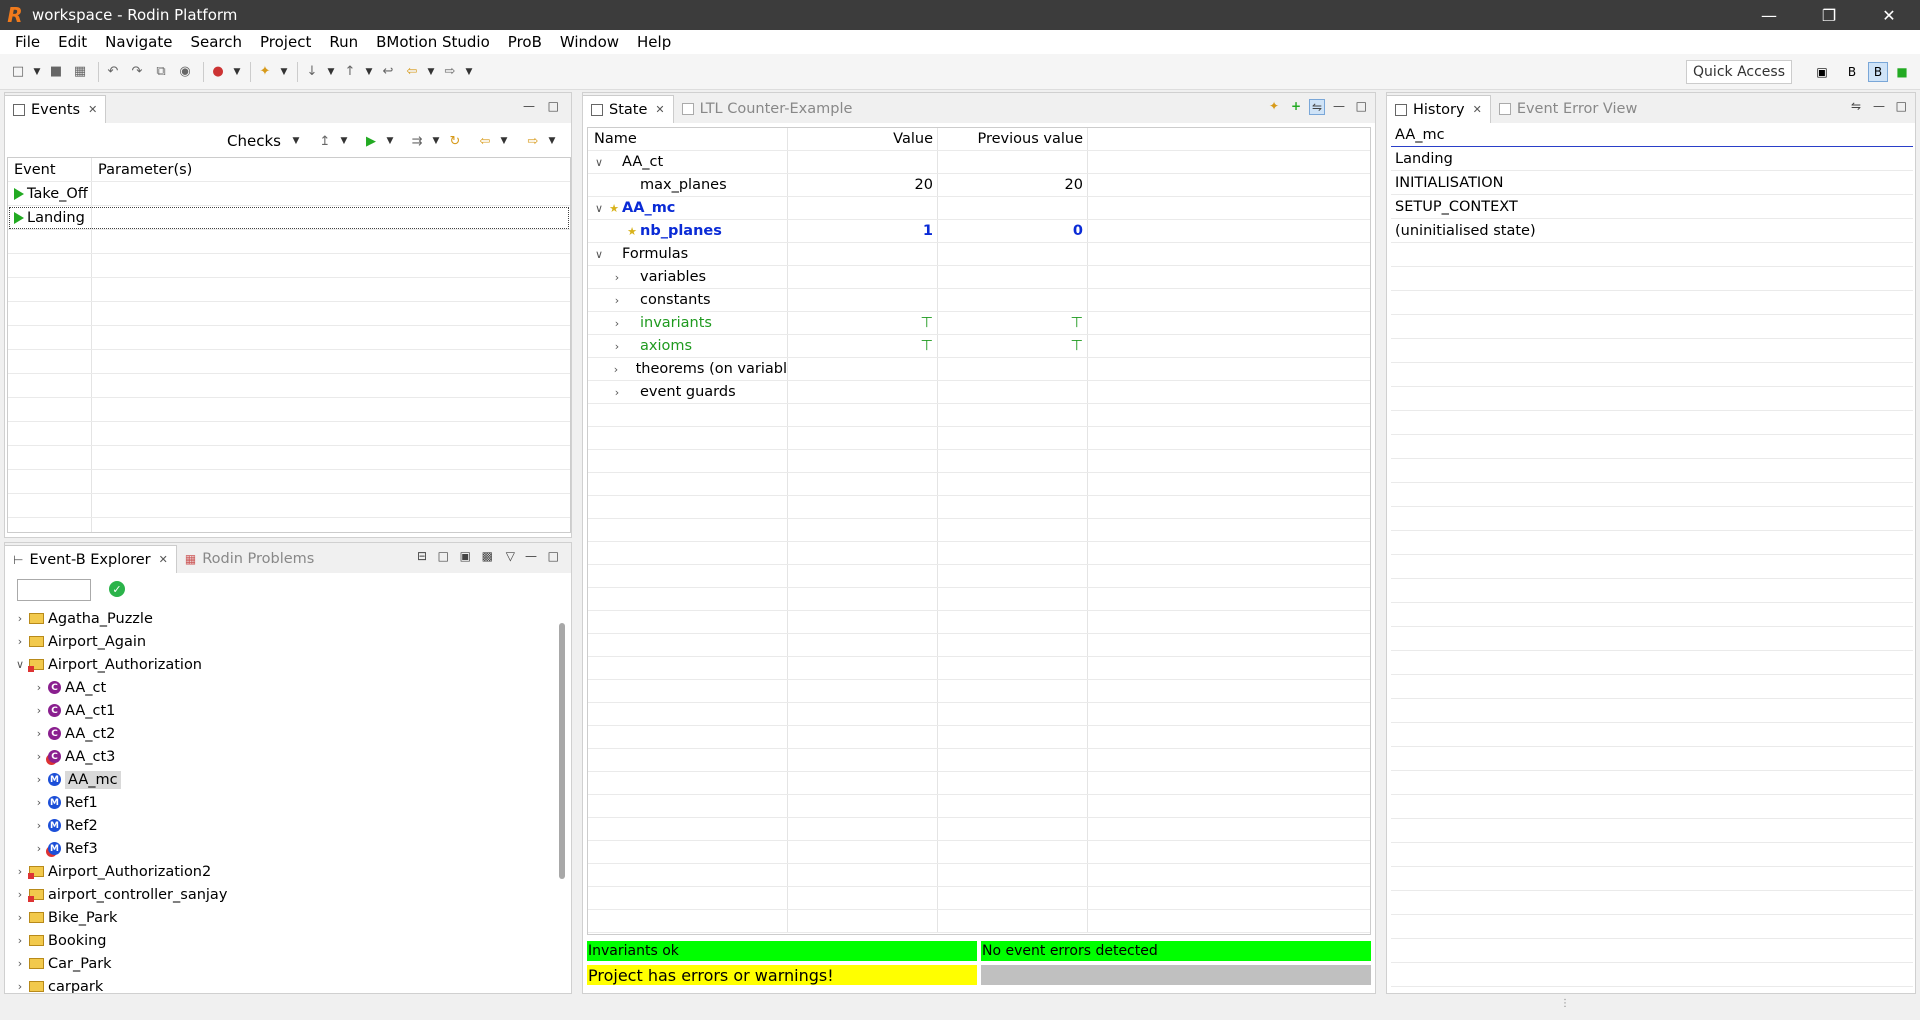  I want to click on history-item: Landing, so click(1652, 159).